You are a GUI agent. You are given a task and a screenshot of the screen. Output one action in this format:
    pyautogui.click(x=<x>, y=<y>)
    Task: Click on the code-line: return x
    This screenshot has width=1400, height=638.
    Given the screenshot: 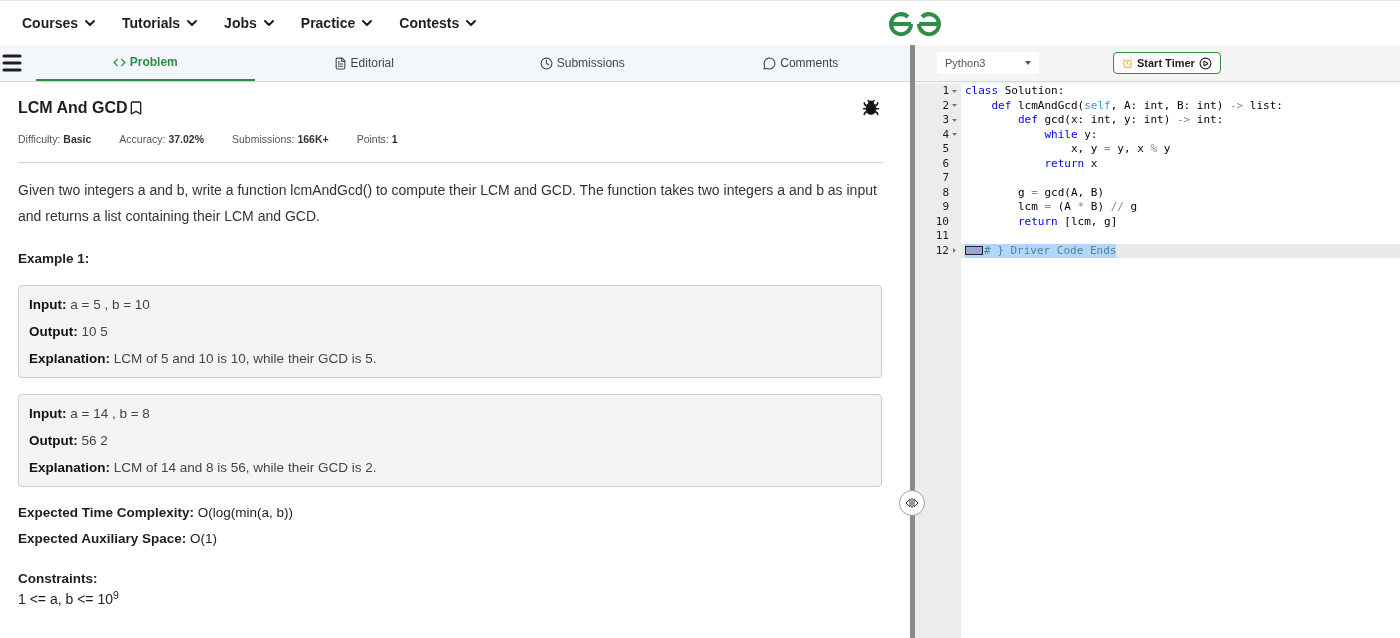 What is the action you would take?
    pyautogui.click(x=1070, y=163)
    